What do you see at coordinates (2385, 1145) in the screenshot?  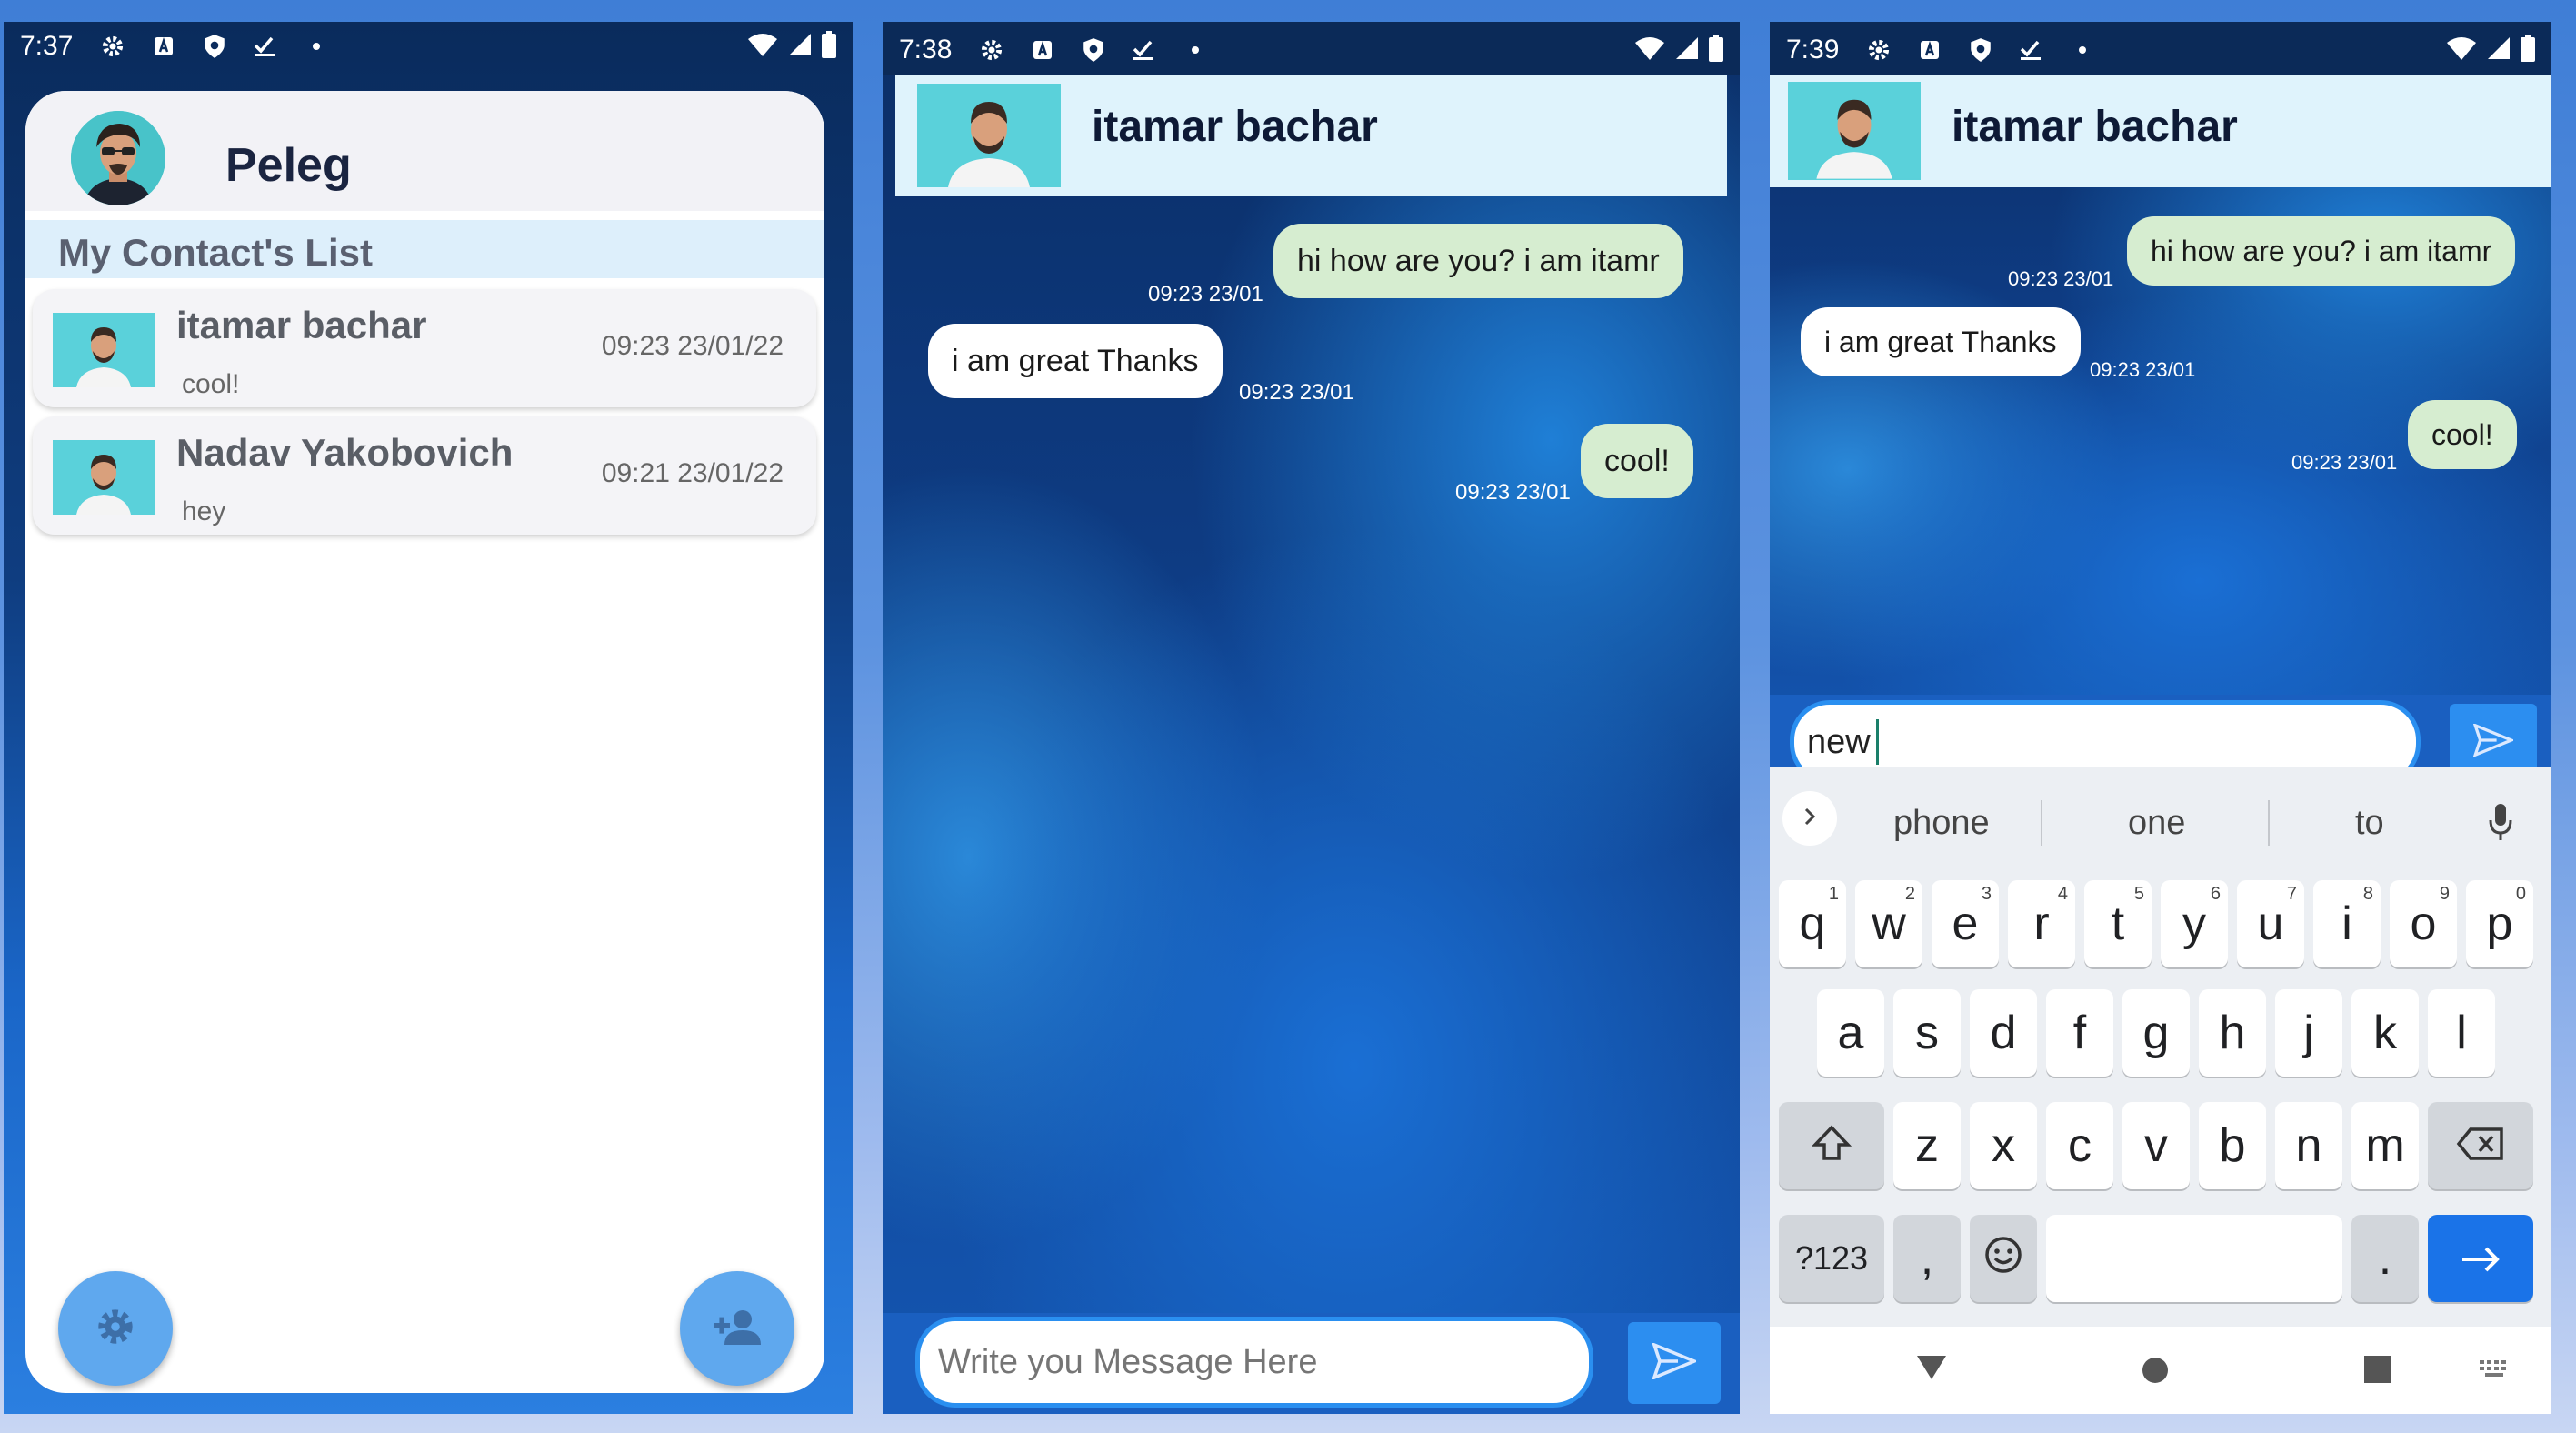 I see `key-m: m` at bounding box center [2385, 1145].